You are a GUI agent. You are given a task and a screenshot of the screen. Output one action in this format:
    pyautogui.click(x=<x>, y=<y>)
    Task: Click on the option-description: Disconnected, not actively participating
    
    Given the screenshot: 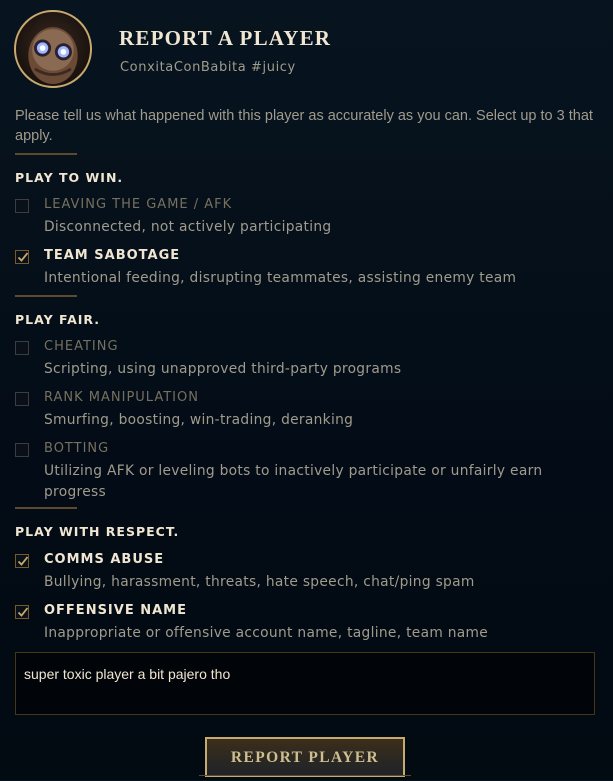 What is the action you would take?
    pyautogui.click(x=188, y=227)
    